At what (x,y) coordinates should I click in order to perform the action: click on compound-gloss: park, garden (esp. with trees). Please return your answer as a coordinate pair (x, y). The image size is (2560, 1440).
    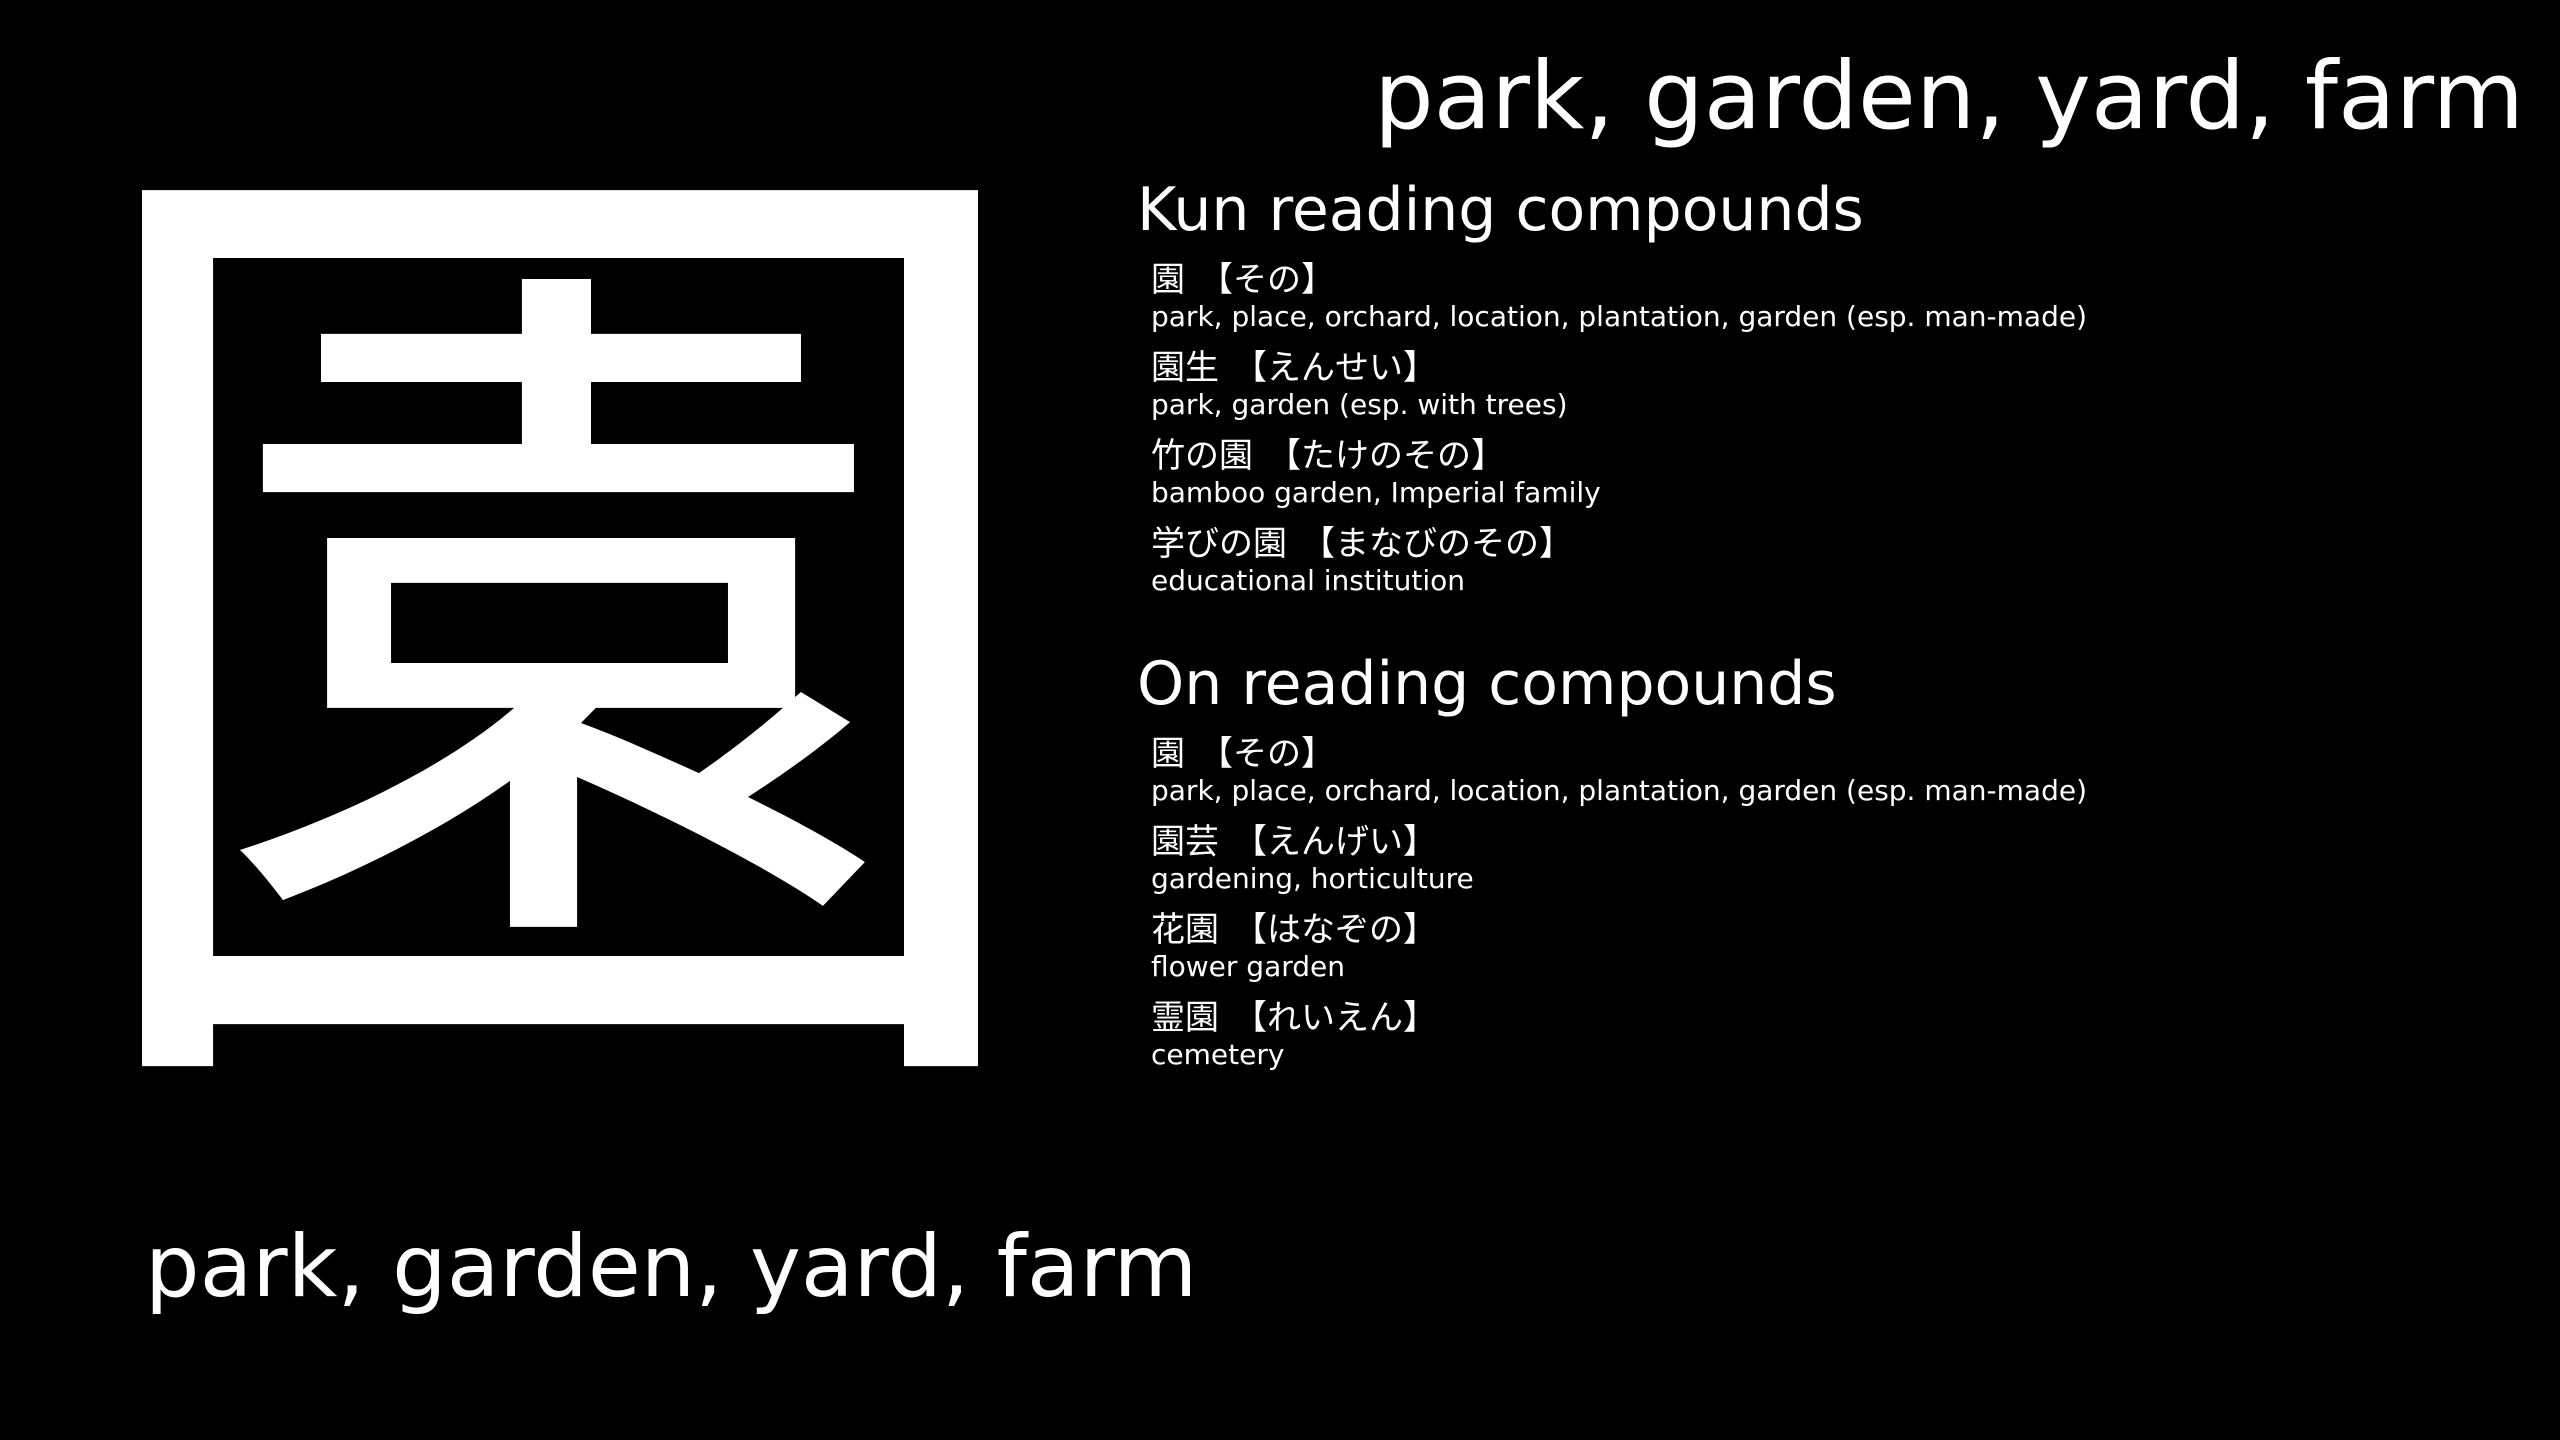
    Looking at the image, I should click on (1359, 404).